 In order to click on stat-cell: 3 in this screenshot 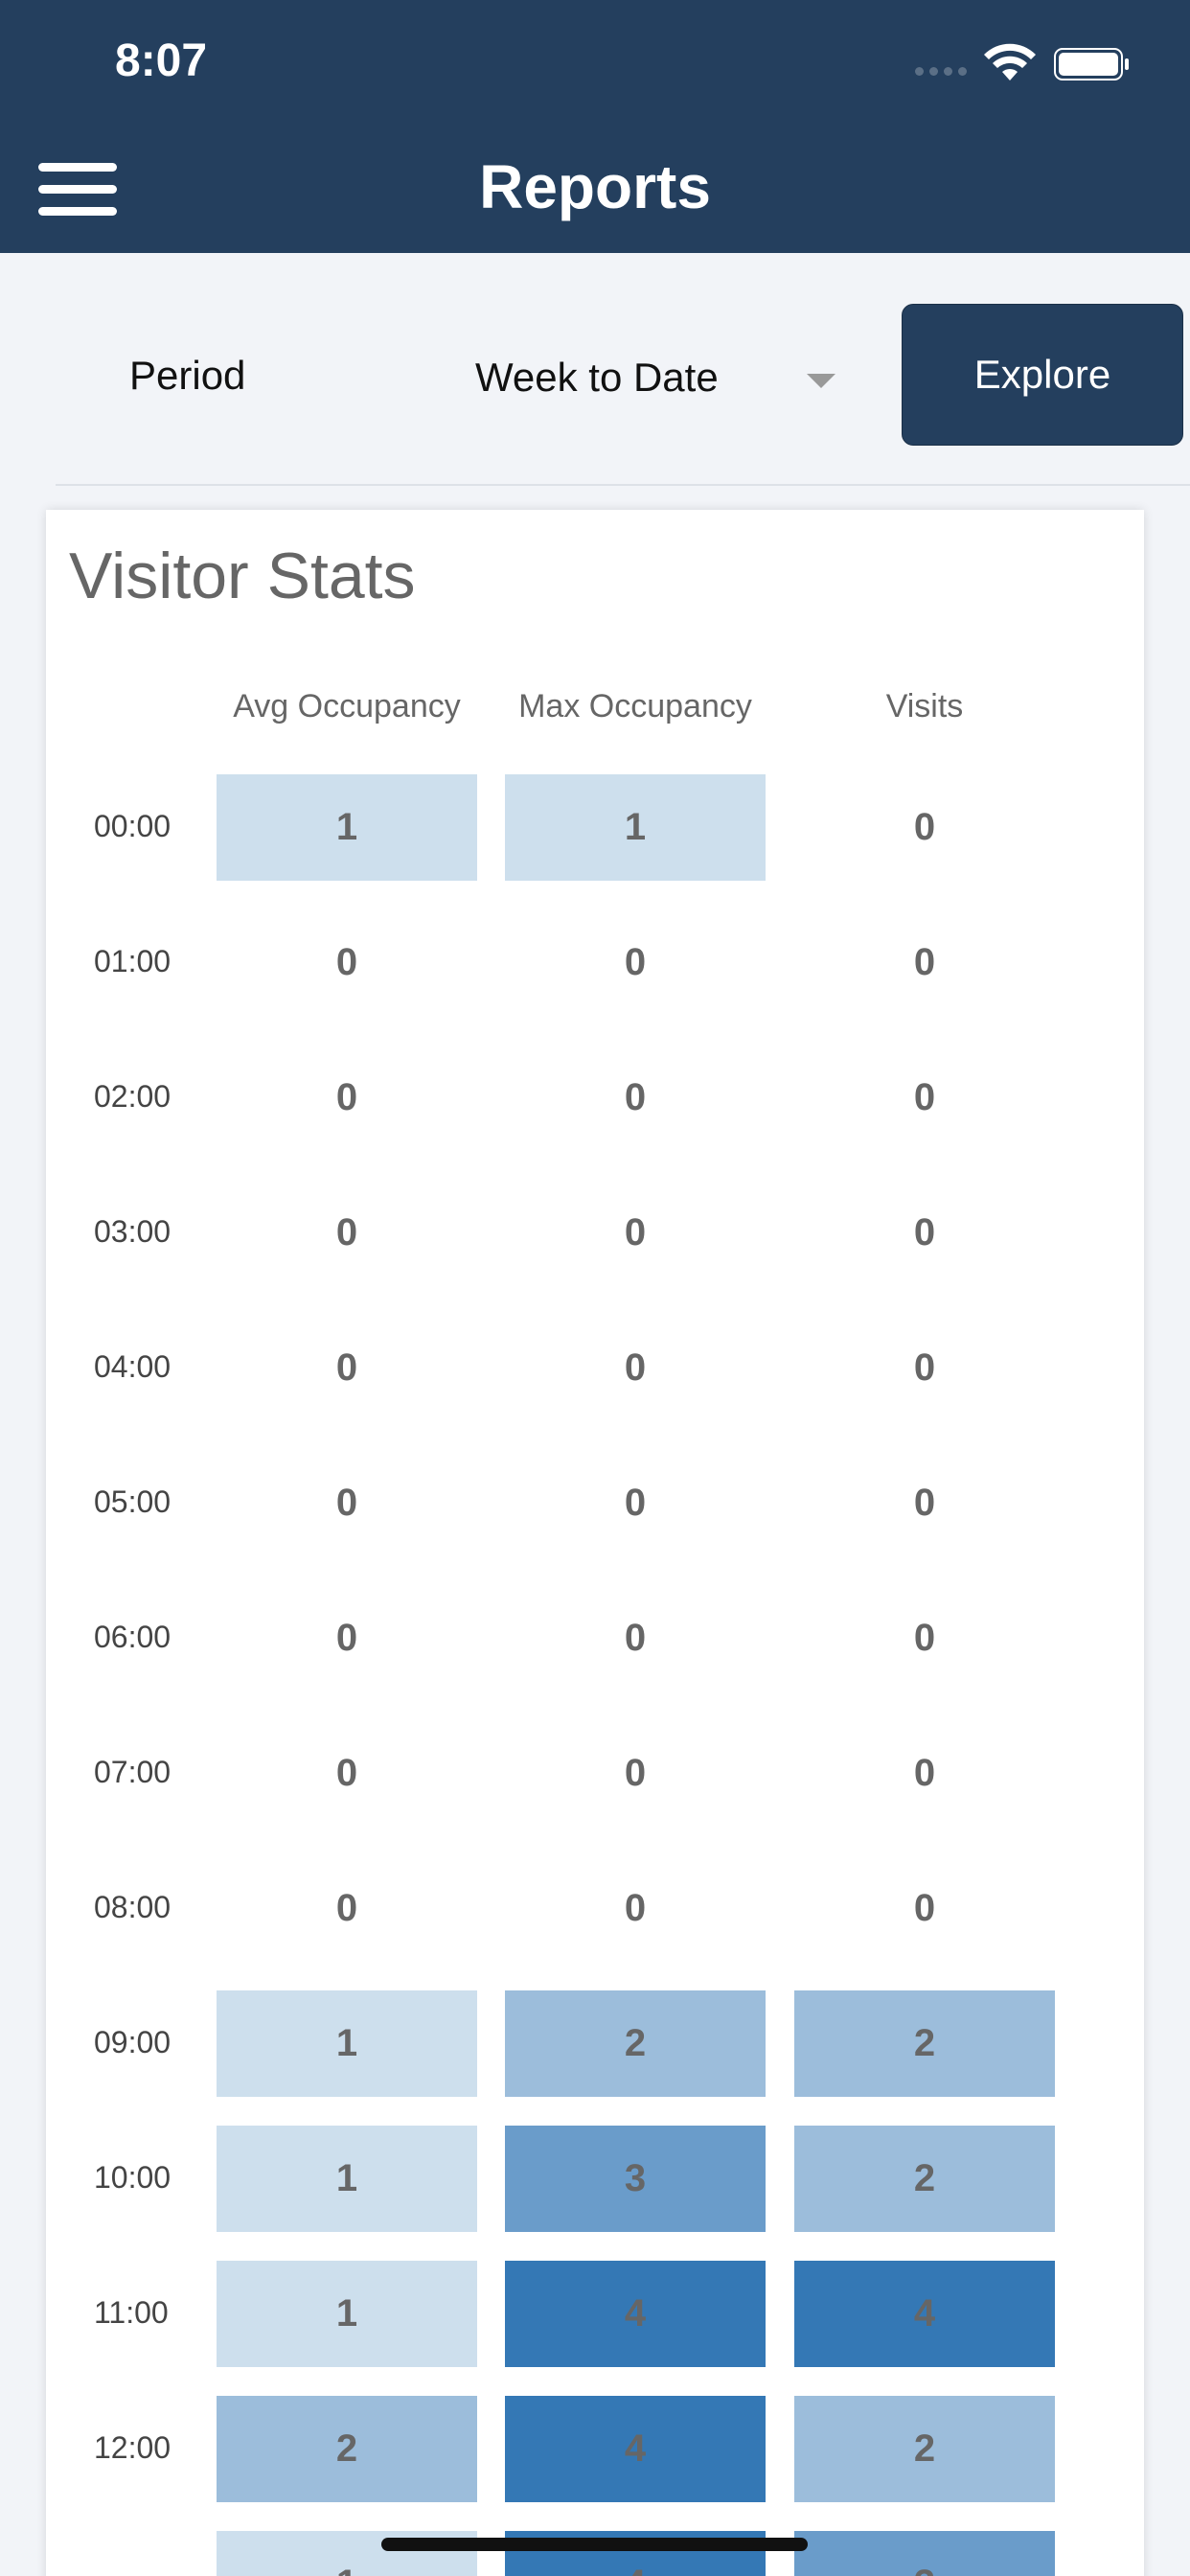, I will do `click(636, 2179)`.